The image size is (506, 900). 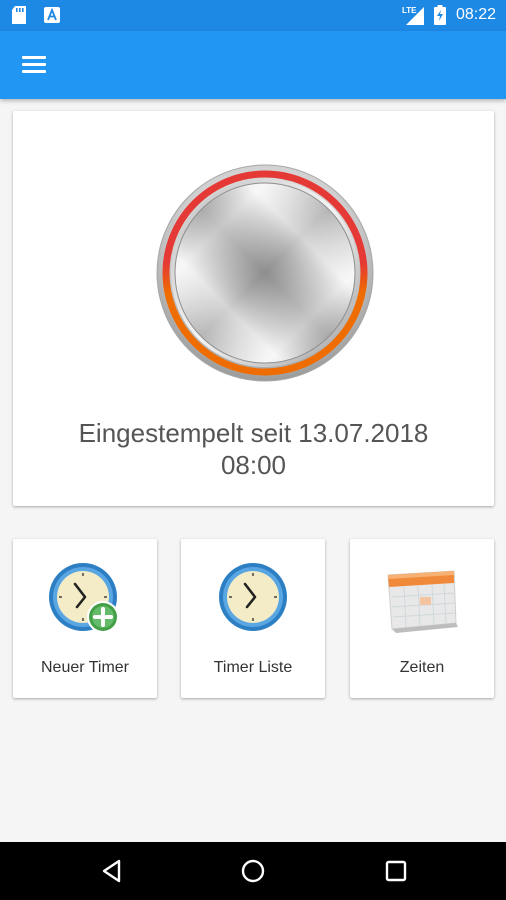 I want to click on tile-new-timer: Neuer Timer, so click(x=85, y=618).